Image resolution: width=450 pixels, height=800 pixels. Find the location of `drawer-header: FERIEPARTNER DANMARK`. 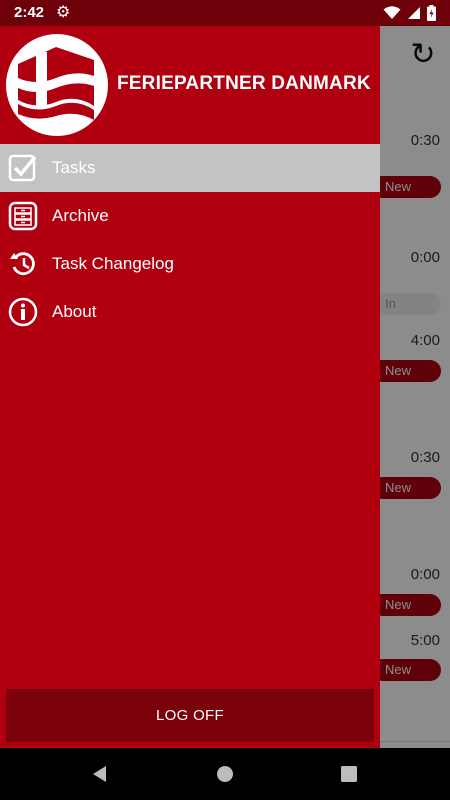

drawer-header: FERIEPARTNER DANMARK is located at coordinates (190, 85).